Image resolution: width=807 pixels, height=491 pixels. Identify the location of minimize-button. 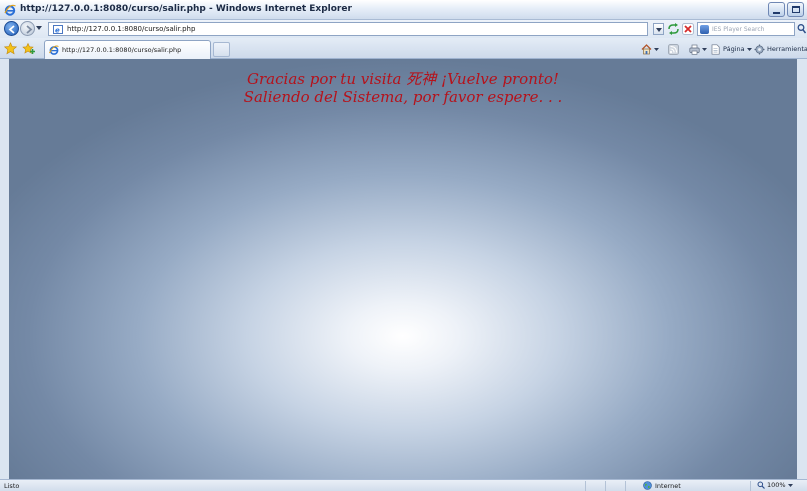
(776, 9).